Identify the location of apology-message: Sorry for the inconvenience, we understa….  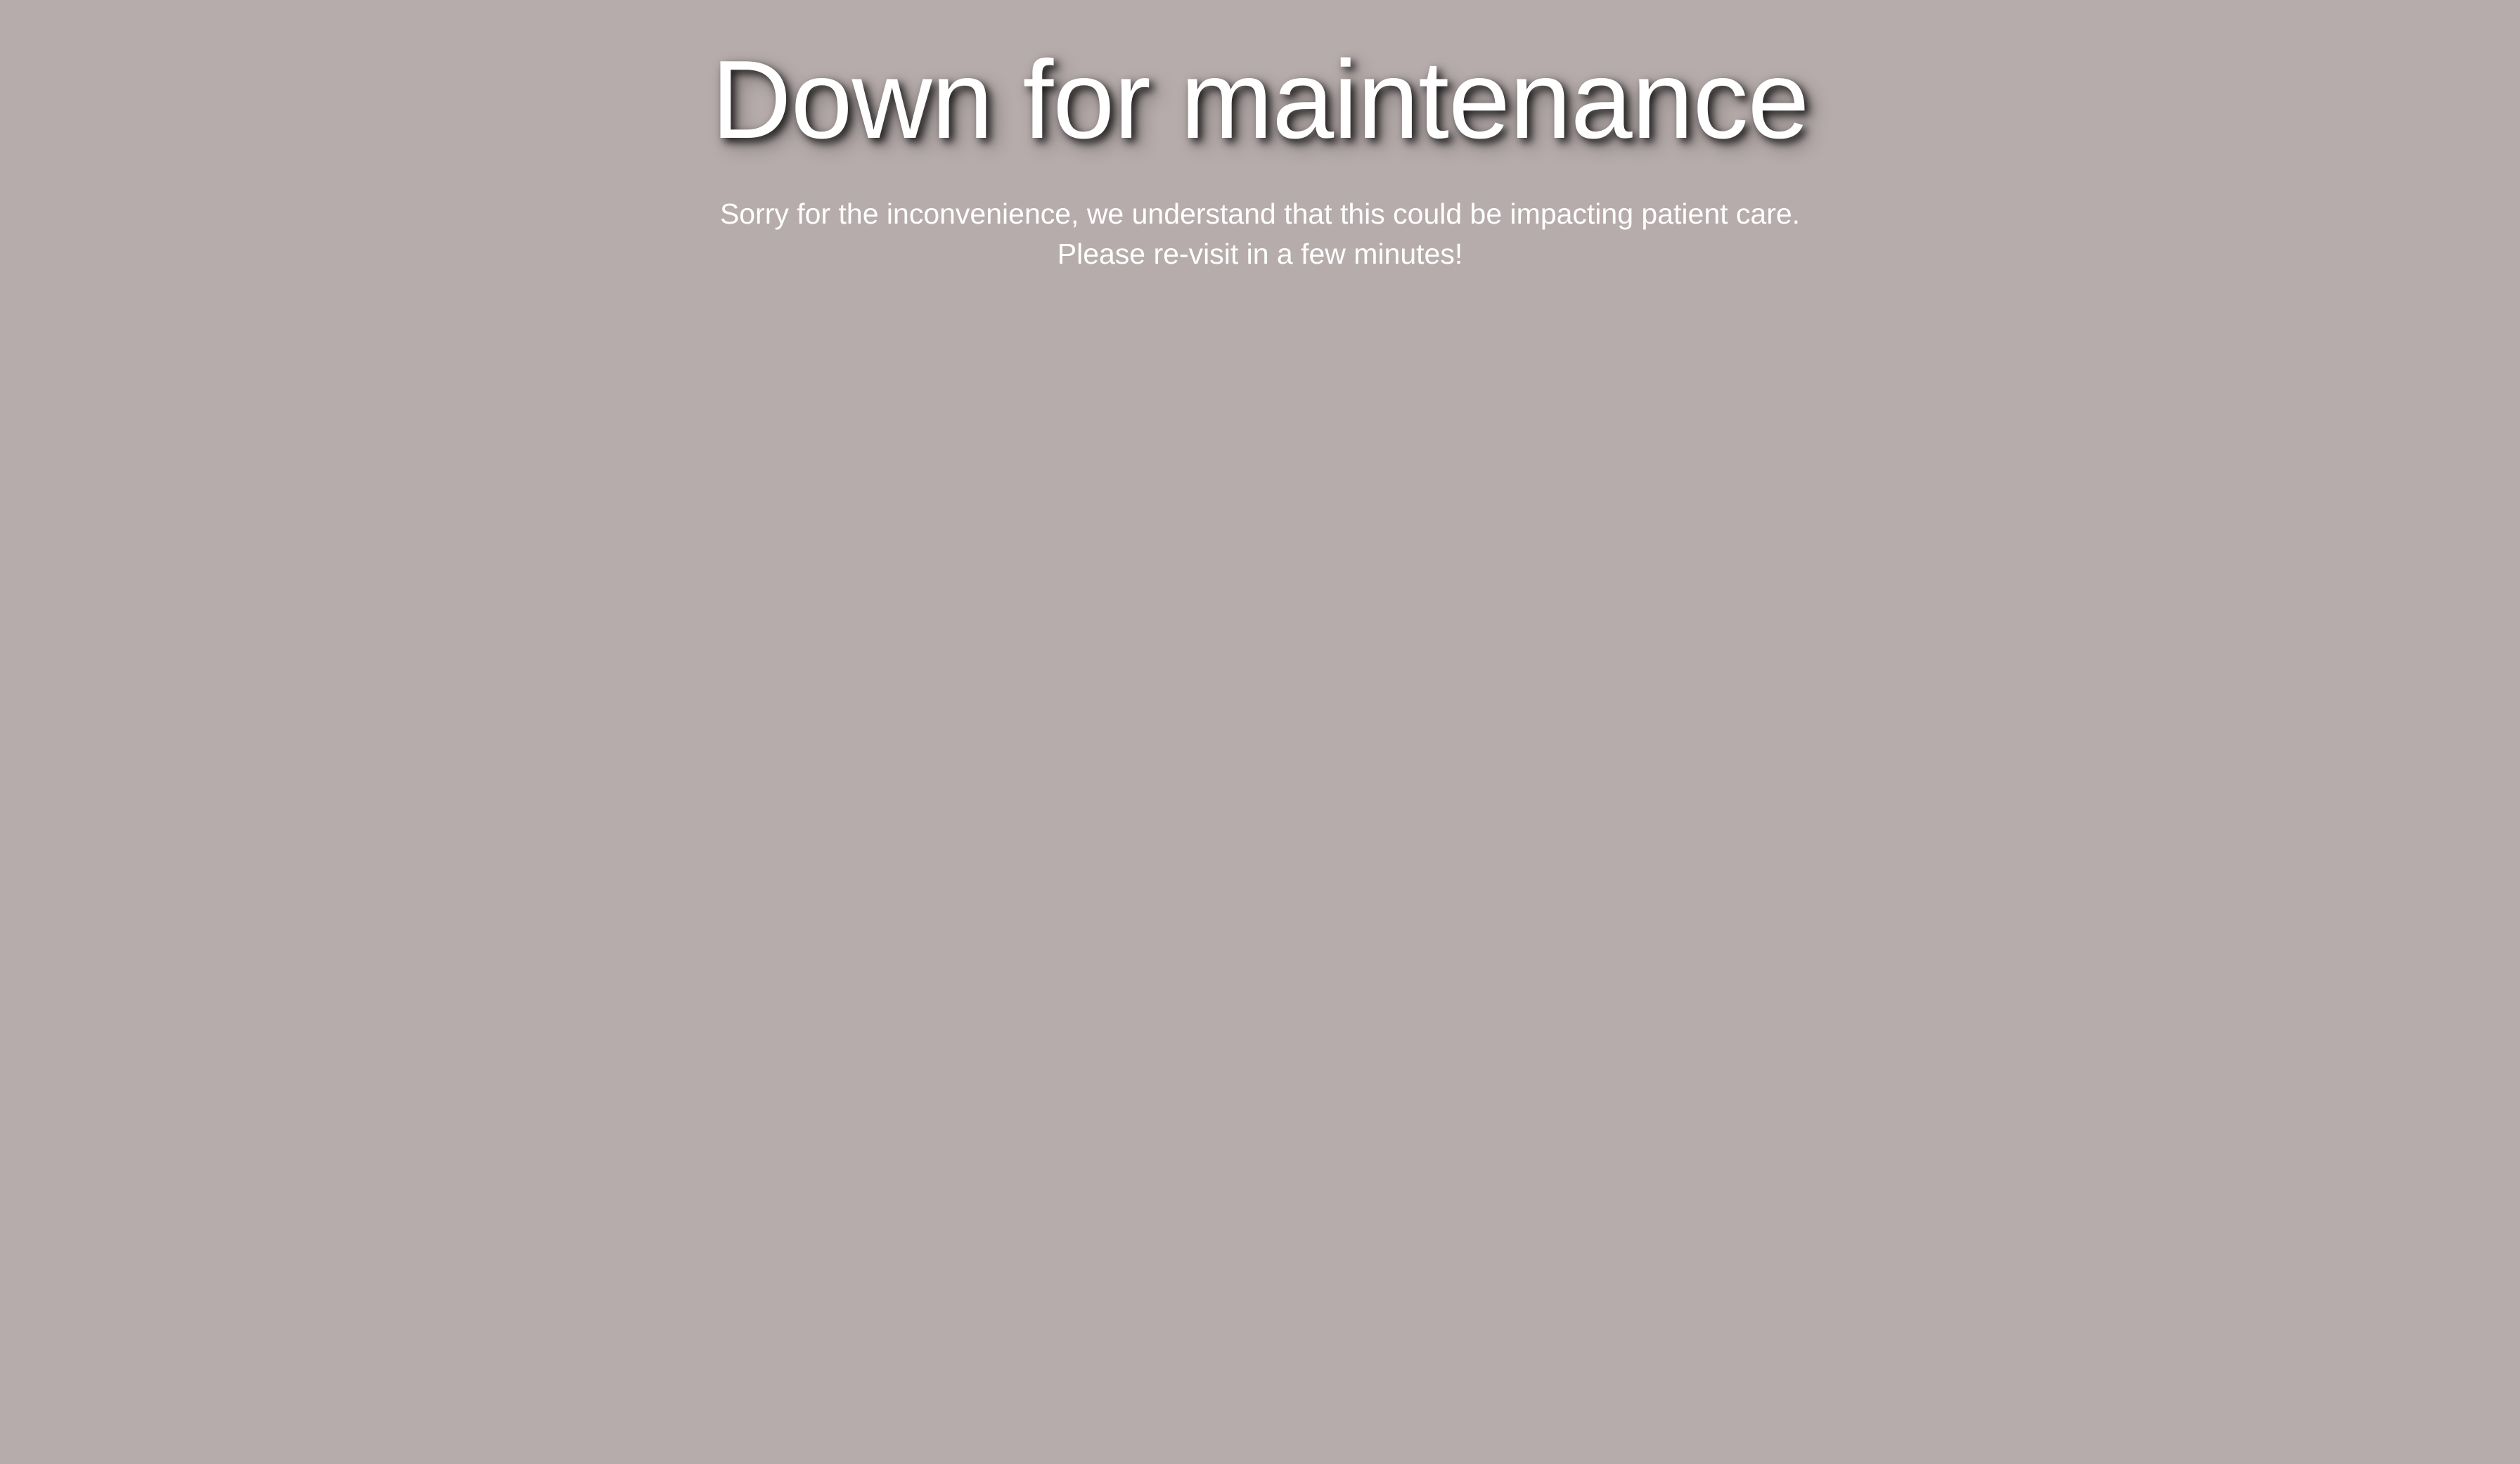
(1260, 214).